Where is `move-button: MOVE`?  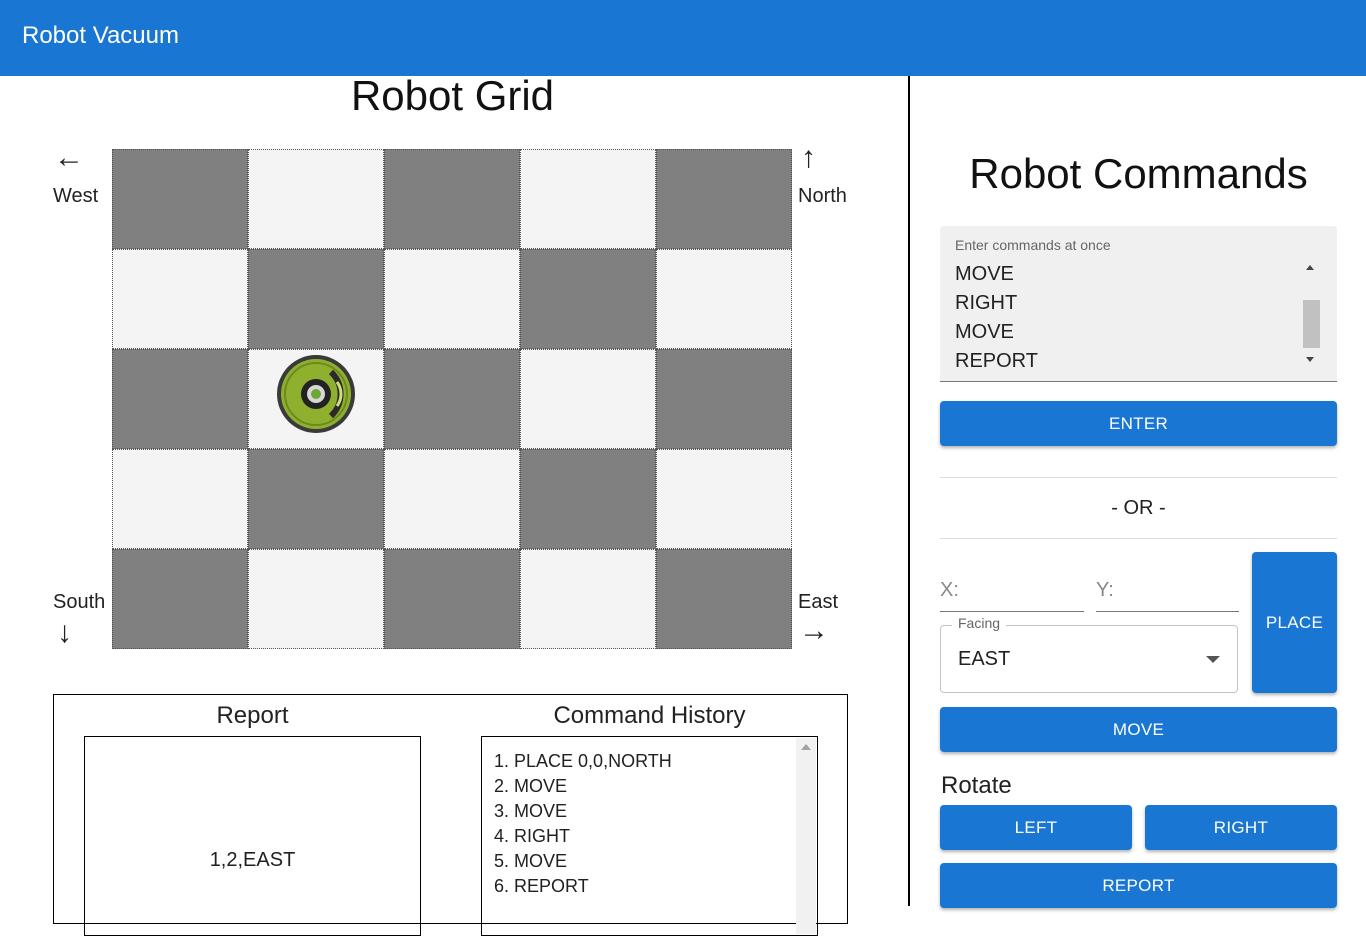
move-button: MOVE is located at coordinates (1138, 729).